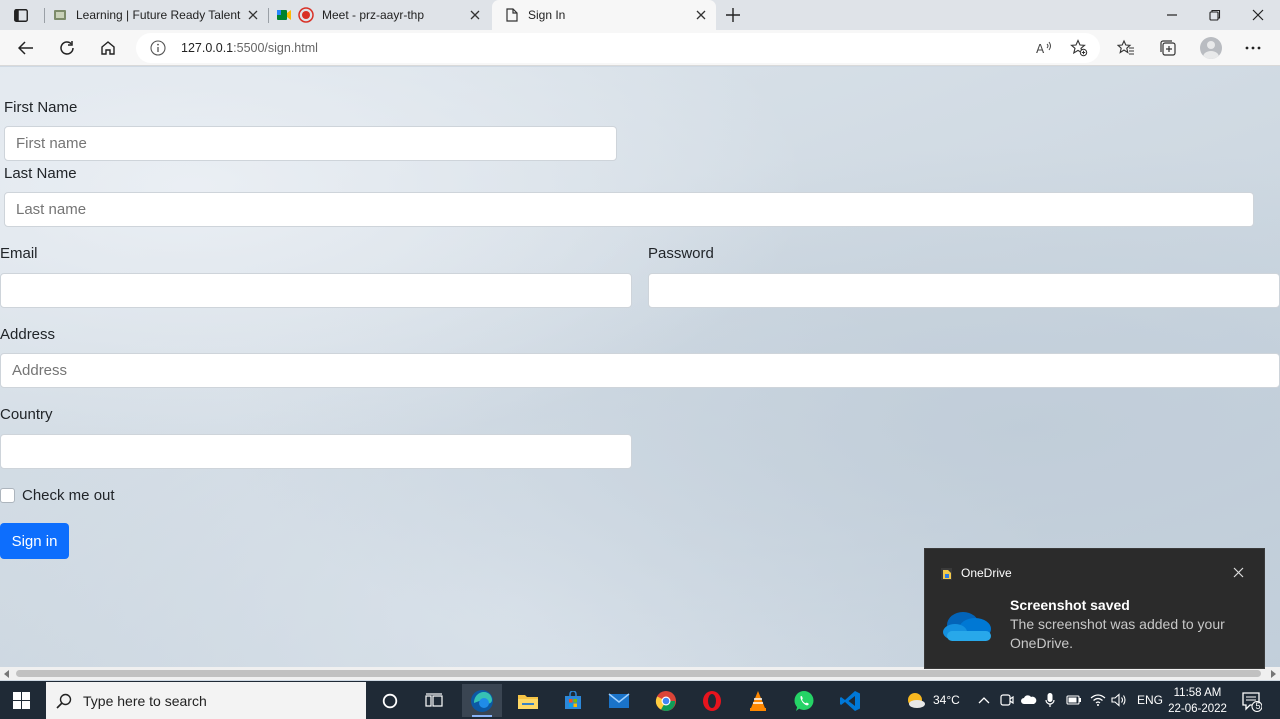 This screenshot has width=1280, height=719. What do you see at coordinates (1258, 706) in the screenshot?
I see `notification-count: 5` at bounding box center [1258, 706].